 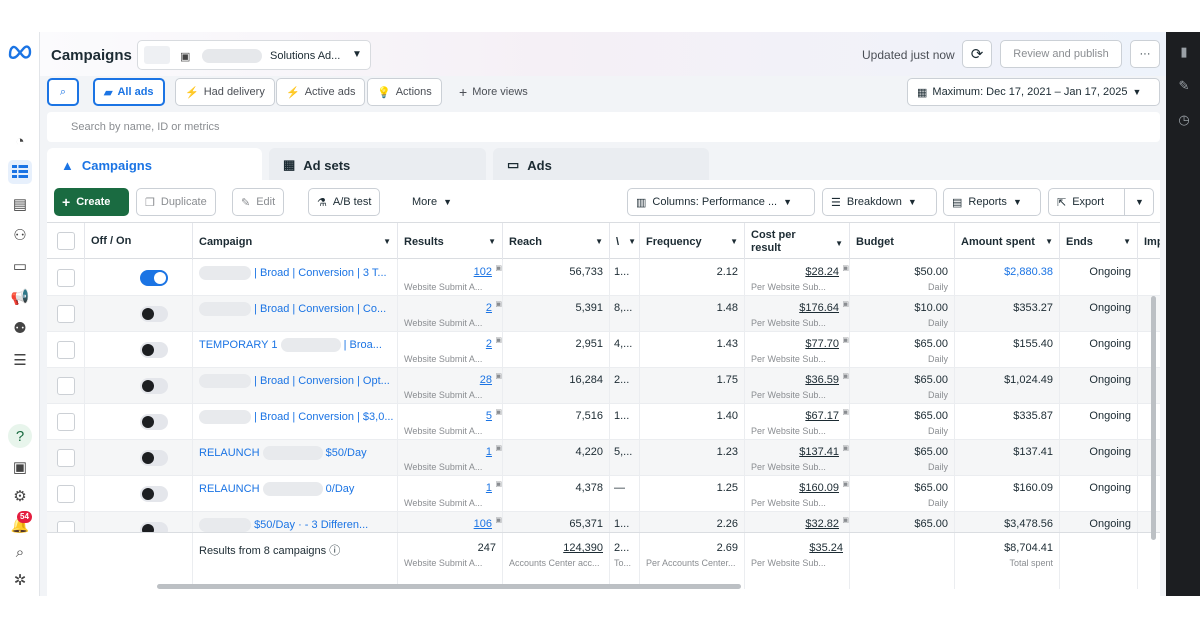 I want to click on bar-chart-icon: ▮, so click(x=1184, y=52).